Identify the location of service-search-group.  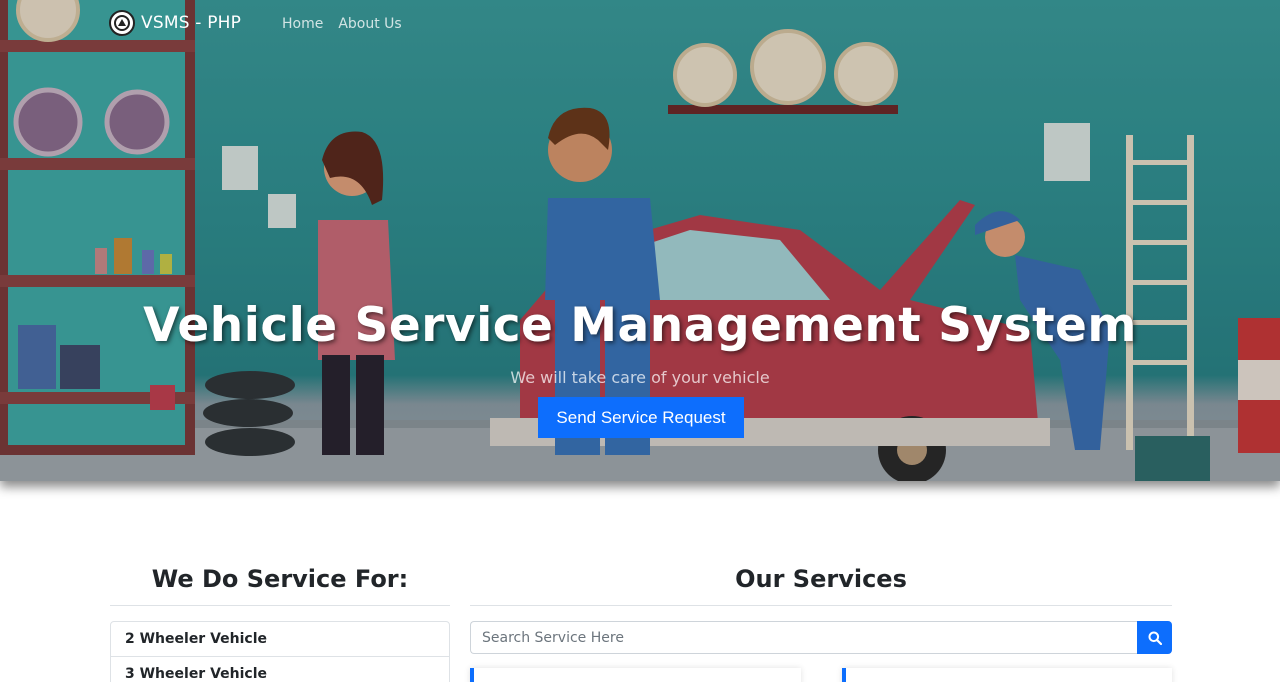
(821, 637).